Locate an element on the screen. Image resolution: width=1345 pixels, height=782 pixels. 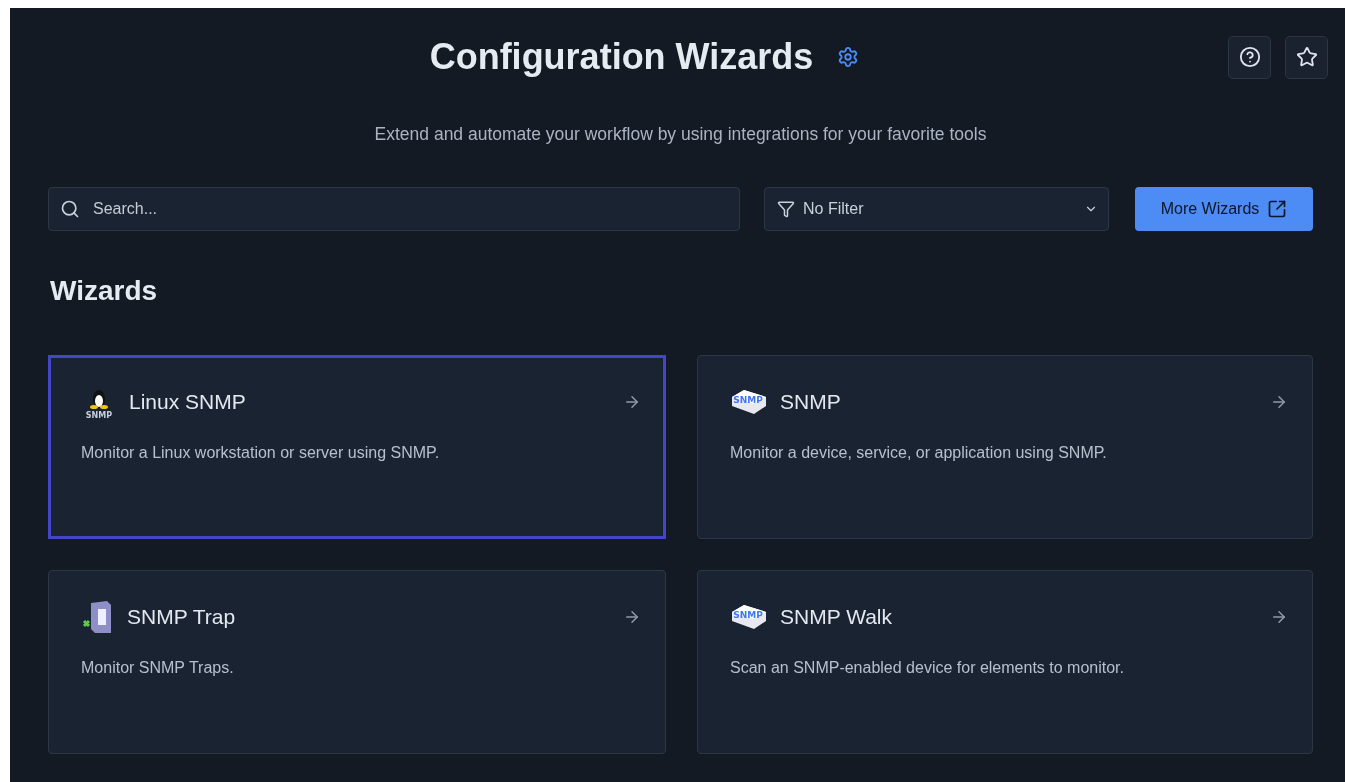
search-icon is located at coordinates (70, 209).